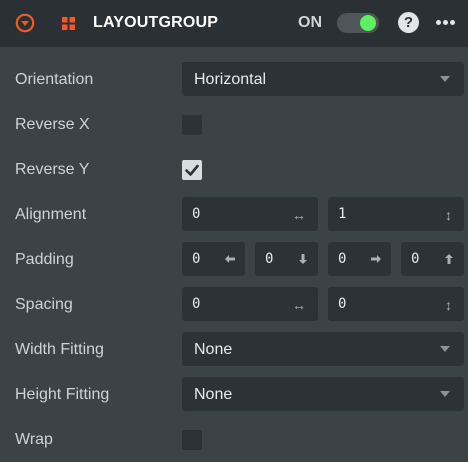 Image resolution: width=468 pixels, height=462 pixels. I want to click on alignment-y-value: 1, so click(342, 214).